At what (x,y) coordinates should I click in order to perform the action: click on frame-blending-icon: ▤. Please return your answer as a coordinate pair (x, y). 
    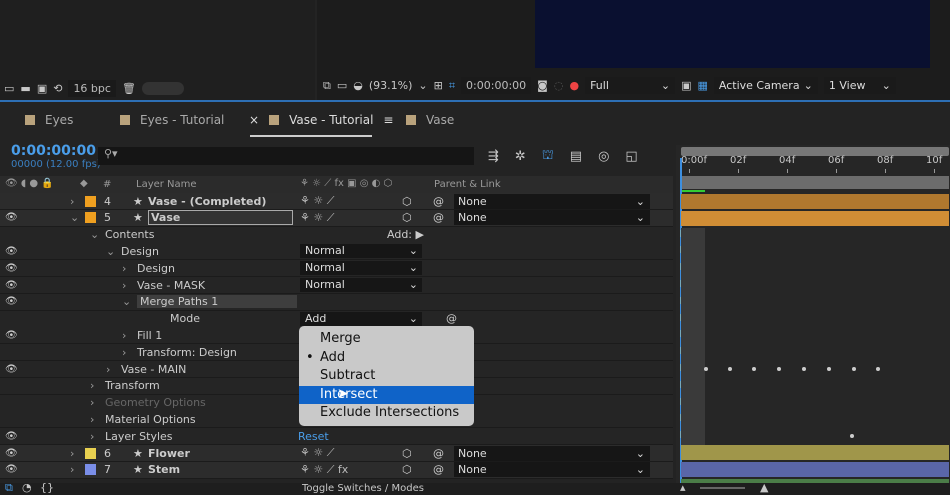
    Looking at the image, I should click on (576, 156).